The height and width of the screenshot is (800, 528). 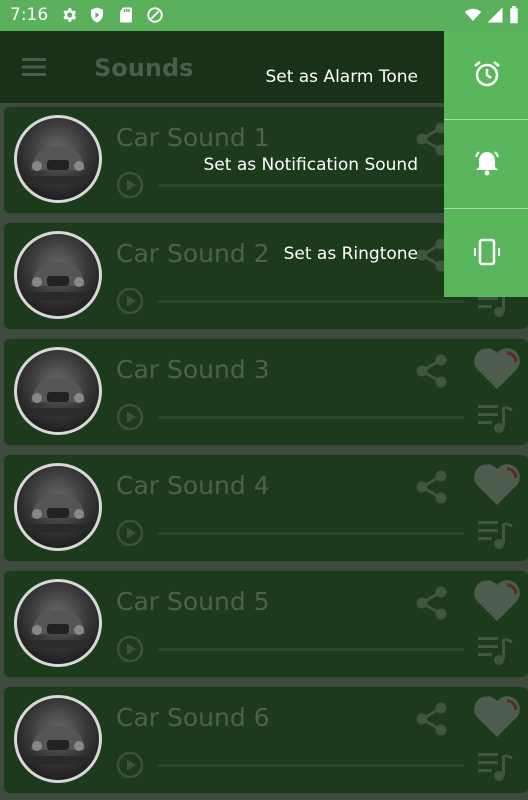 What do you see at coordinates (266, 392) in the screenshot?
I see `list-item: Car Sound 3` at bounding box center [266, 392].